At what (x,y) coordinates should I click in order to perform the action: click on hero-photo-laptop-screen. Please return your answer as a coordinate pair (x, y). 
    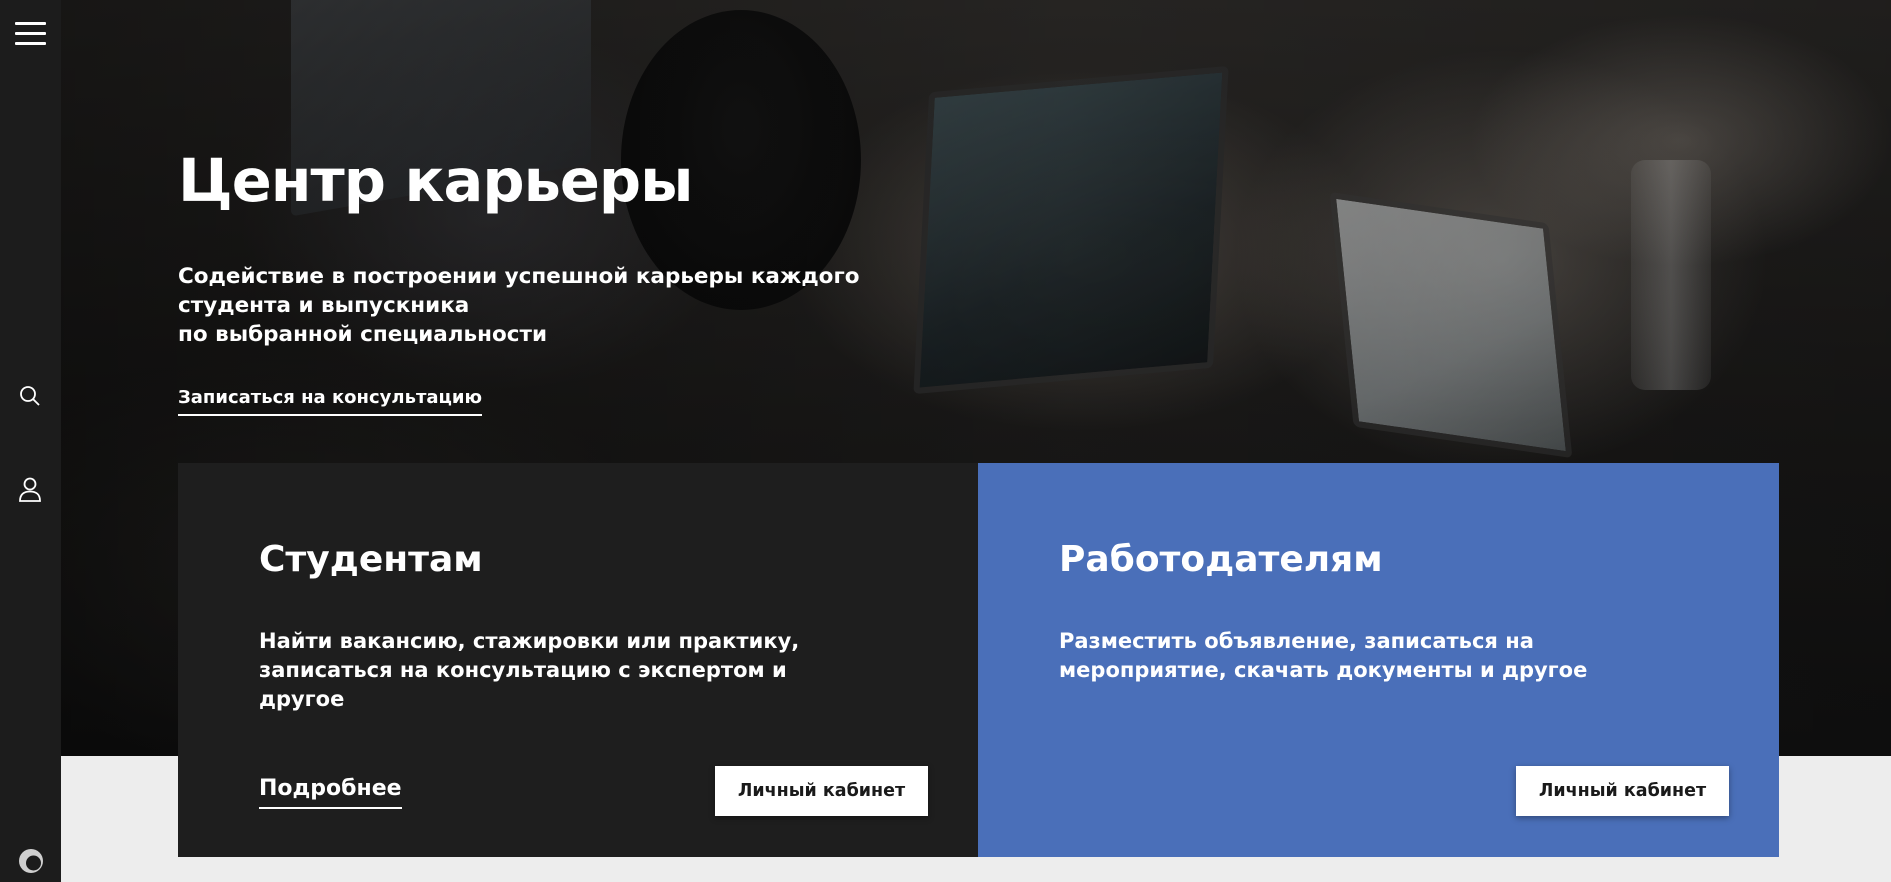
    Looking at the image, I should click on (1071, 230).